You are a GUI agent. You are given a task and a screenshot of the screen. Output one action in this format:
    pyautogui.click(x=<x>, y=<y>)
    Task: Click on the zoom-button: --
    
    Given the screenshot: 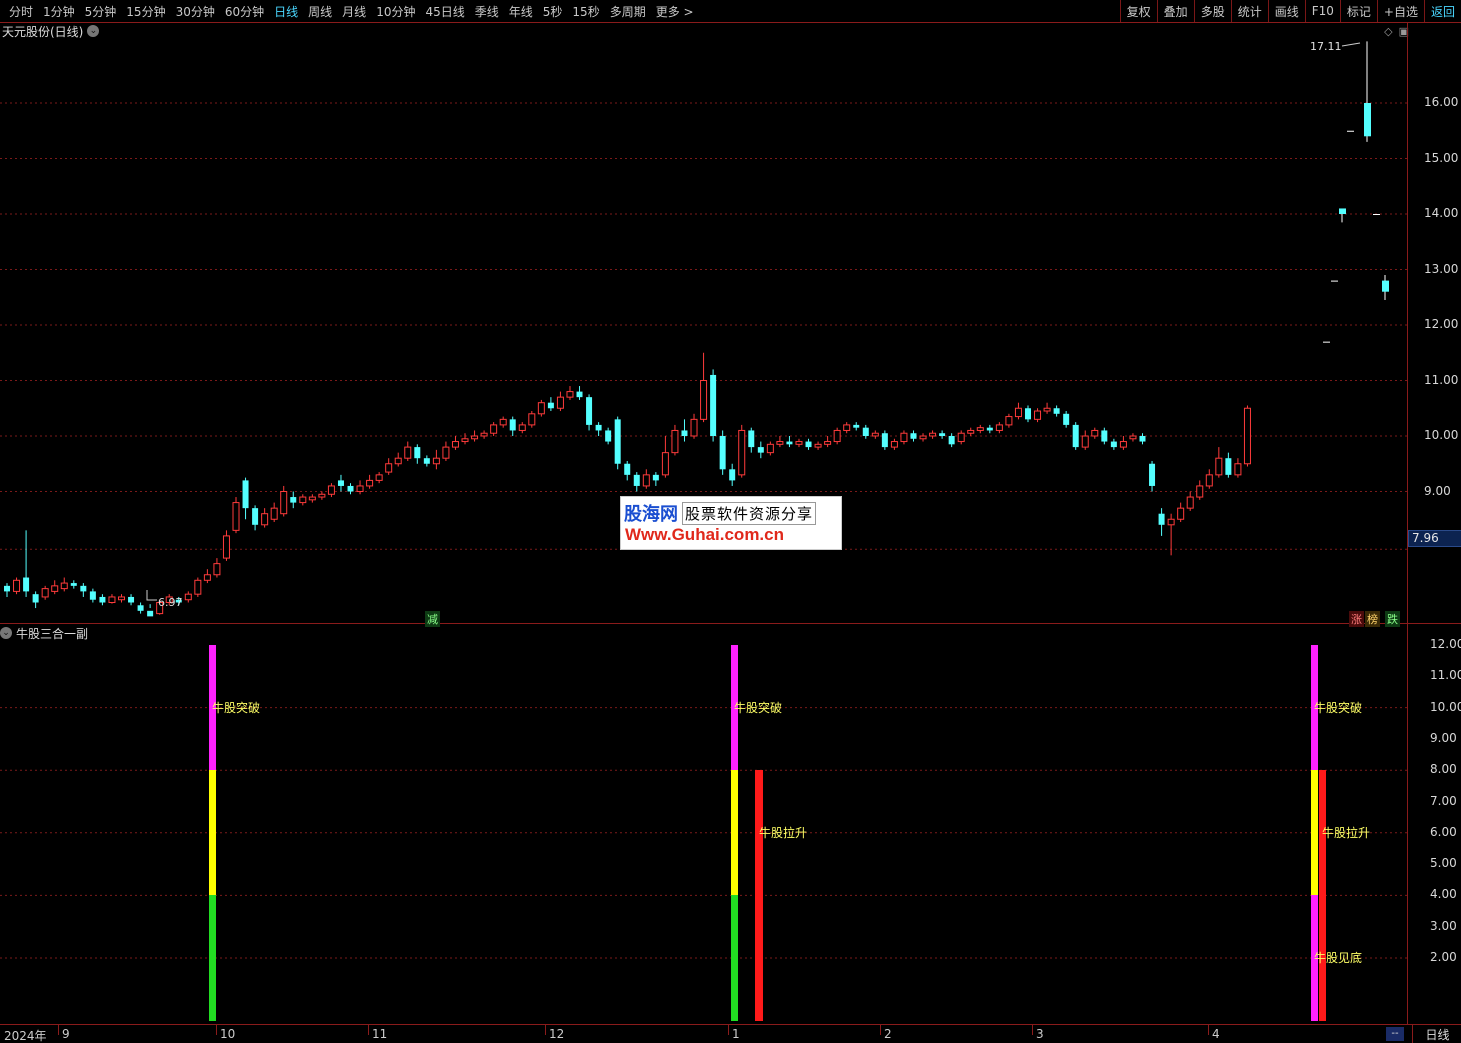 What is the action you would take?
    pyautogui.click(x=1395, y=1034)
    